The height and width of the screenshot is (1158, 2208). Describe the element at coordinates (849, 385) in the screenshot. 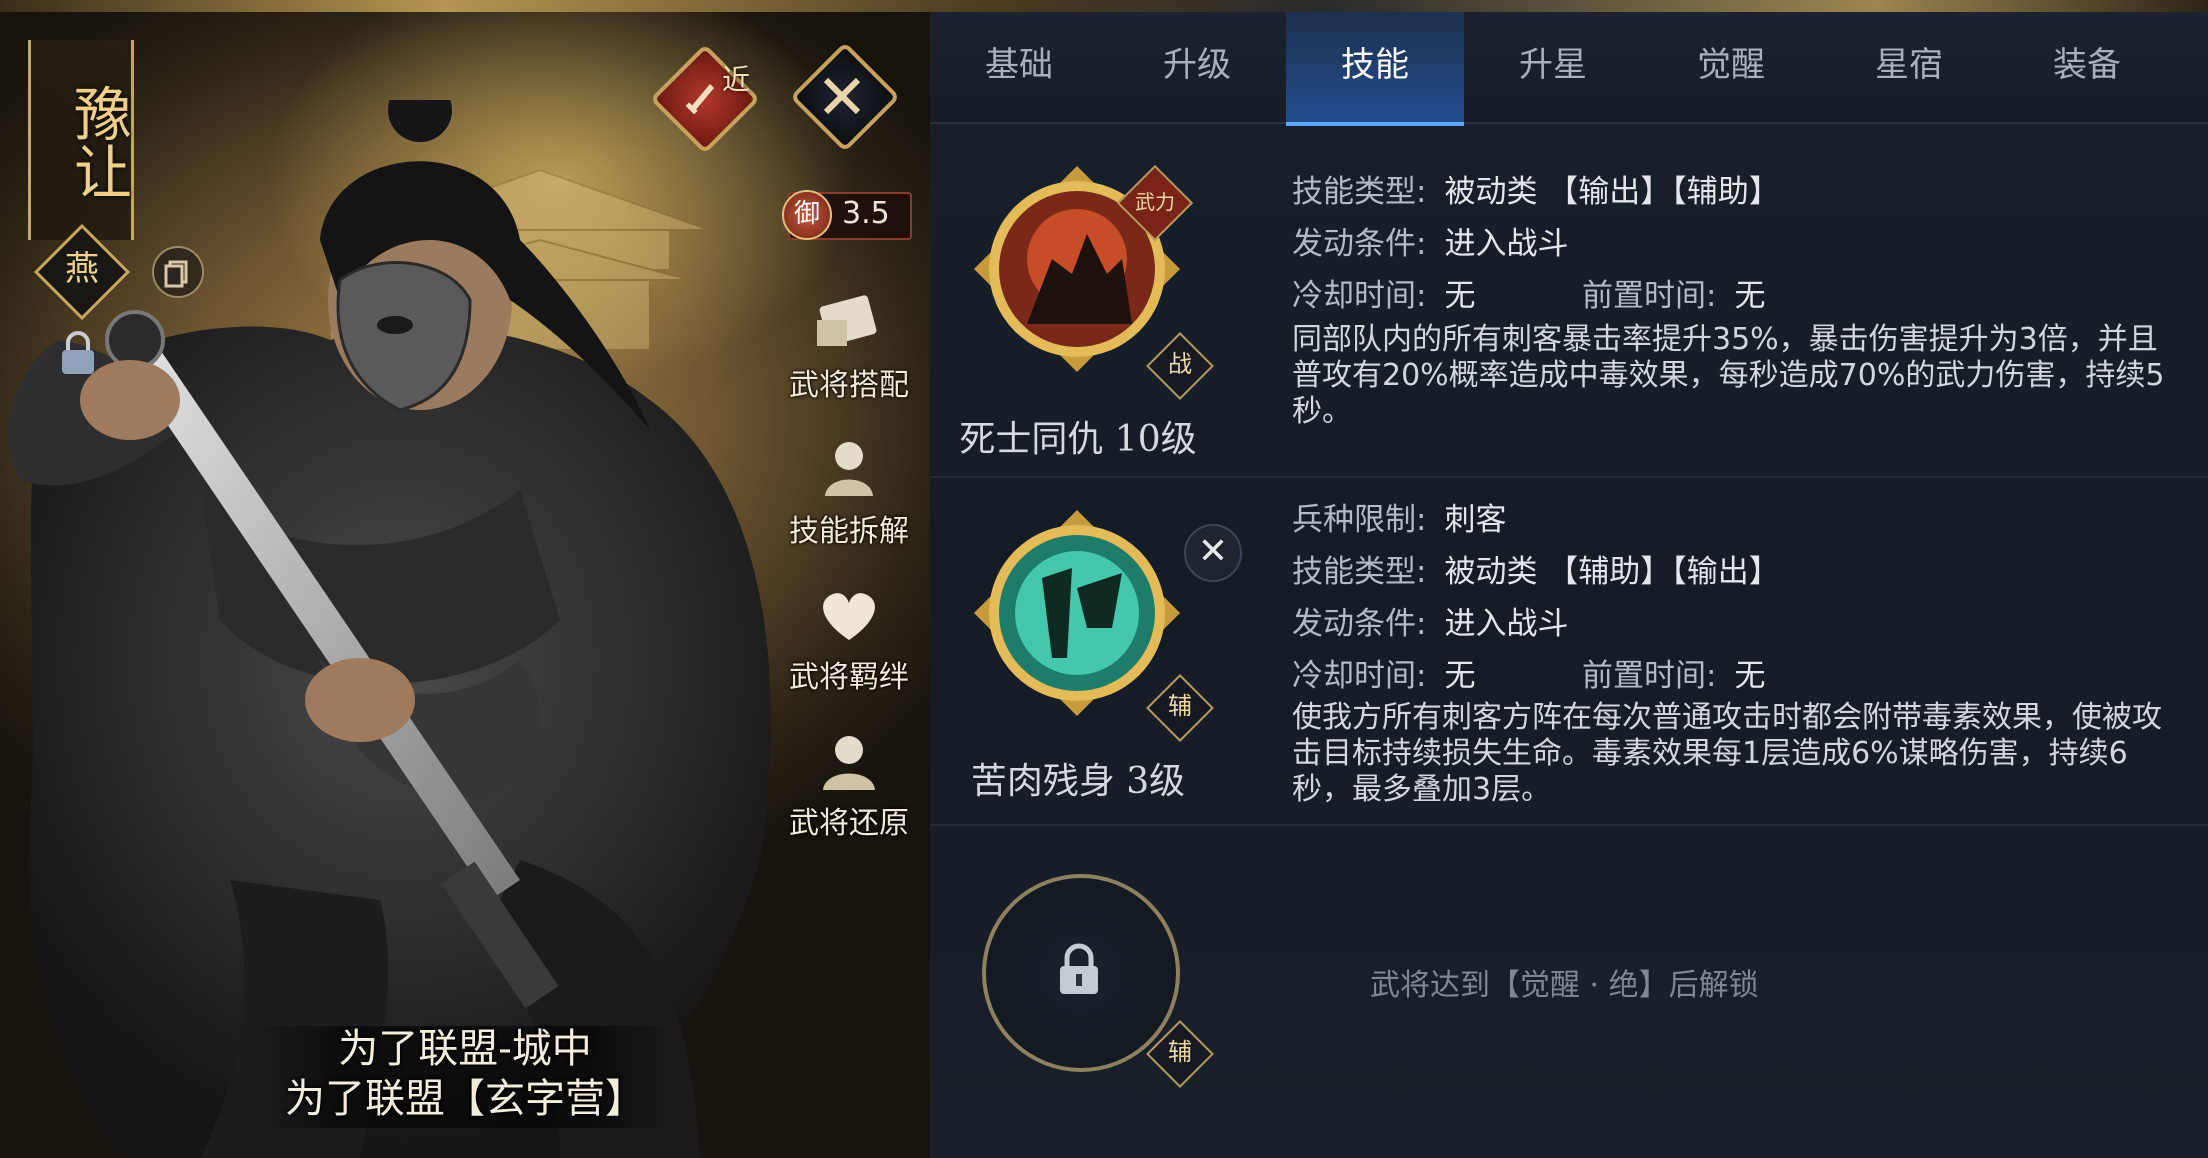

I see `hero-pairing-label: 武将搭配` at that location.